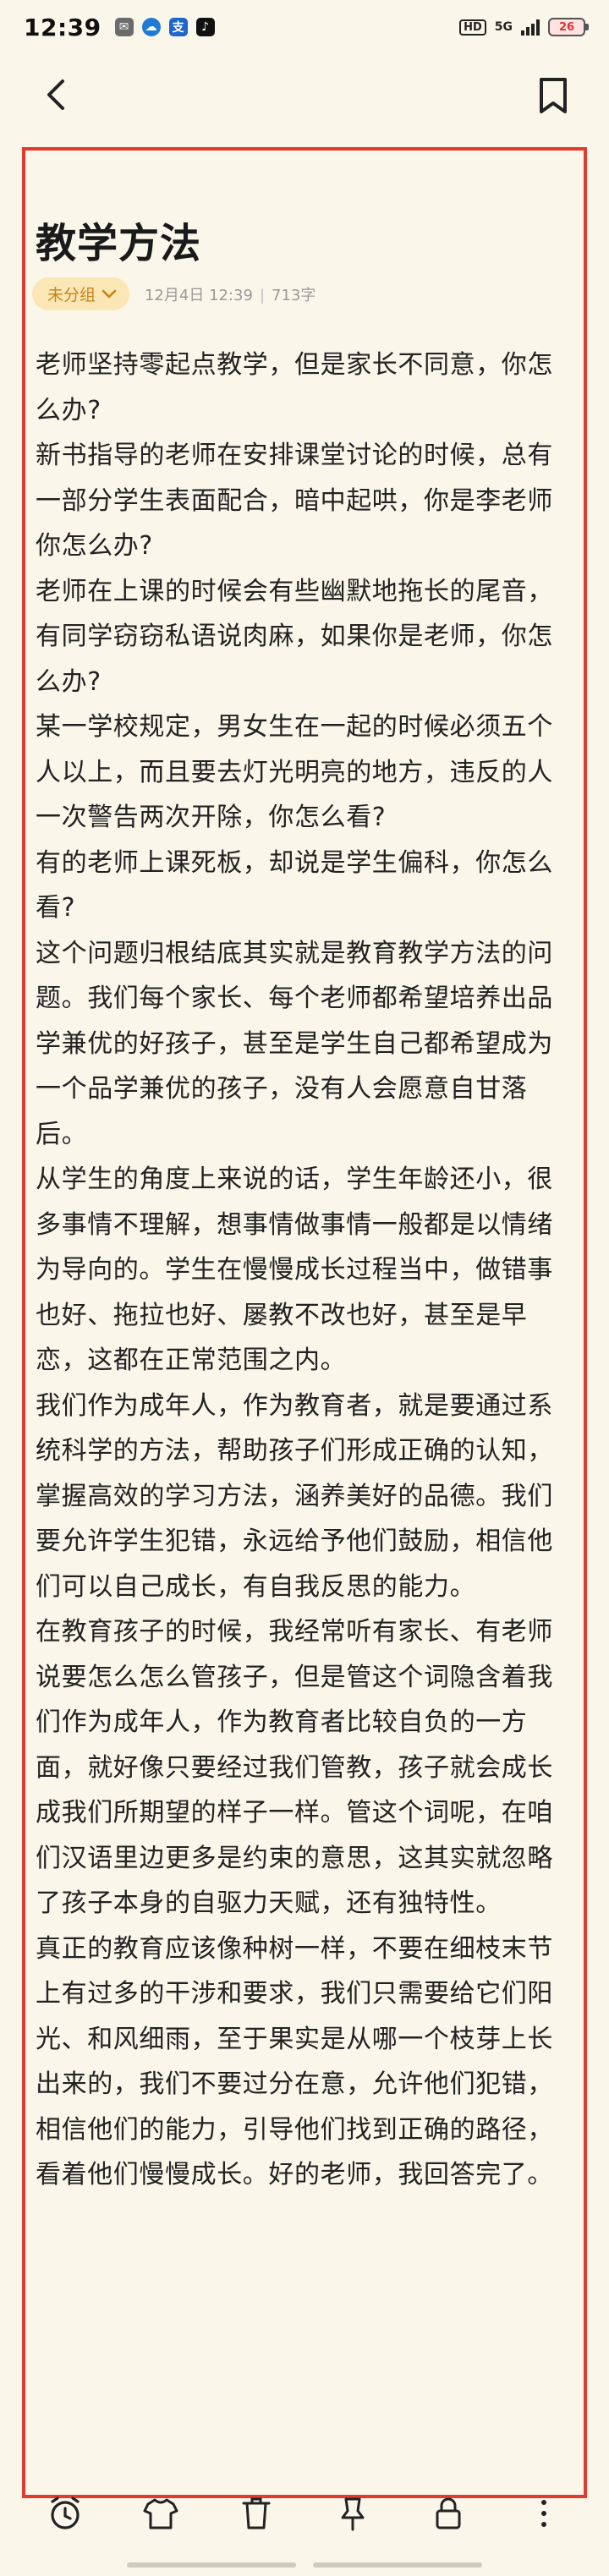 This screenshot has width=609, height=2576. I want to click on status-time: 12:39, so click(63, 27).